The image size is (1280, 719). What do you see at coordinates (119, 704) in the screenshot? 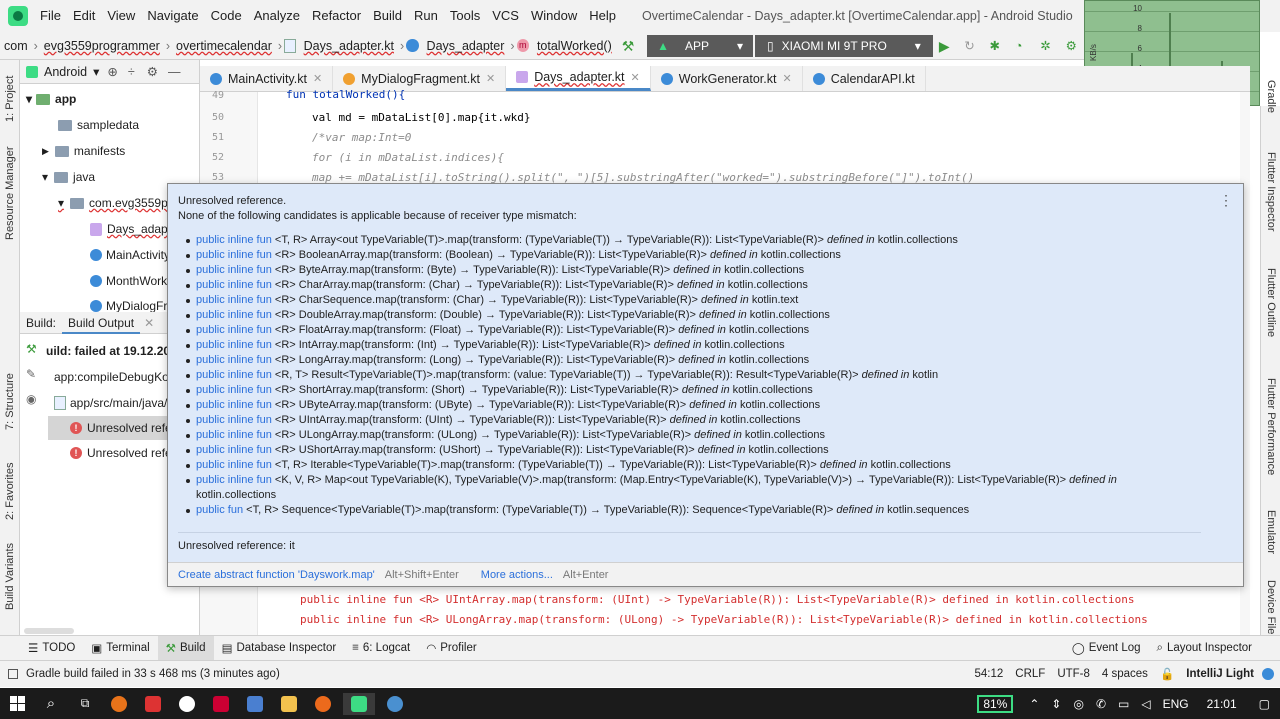
I see `browser-icon` at bounding box center [119, 704].